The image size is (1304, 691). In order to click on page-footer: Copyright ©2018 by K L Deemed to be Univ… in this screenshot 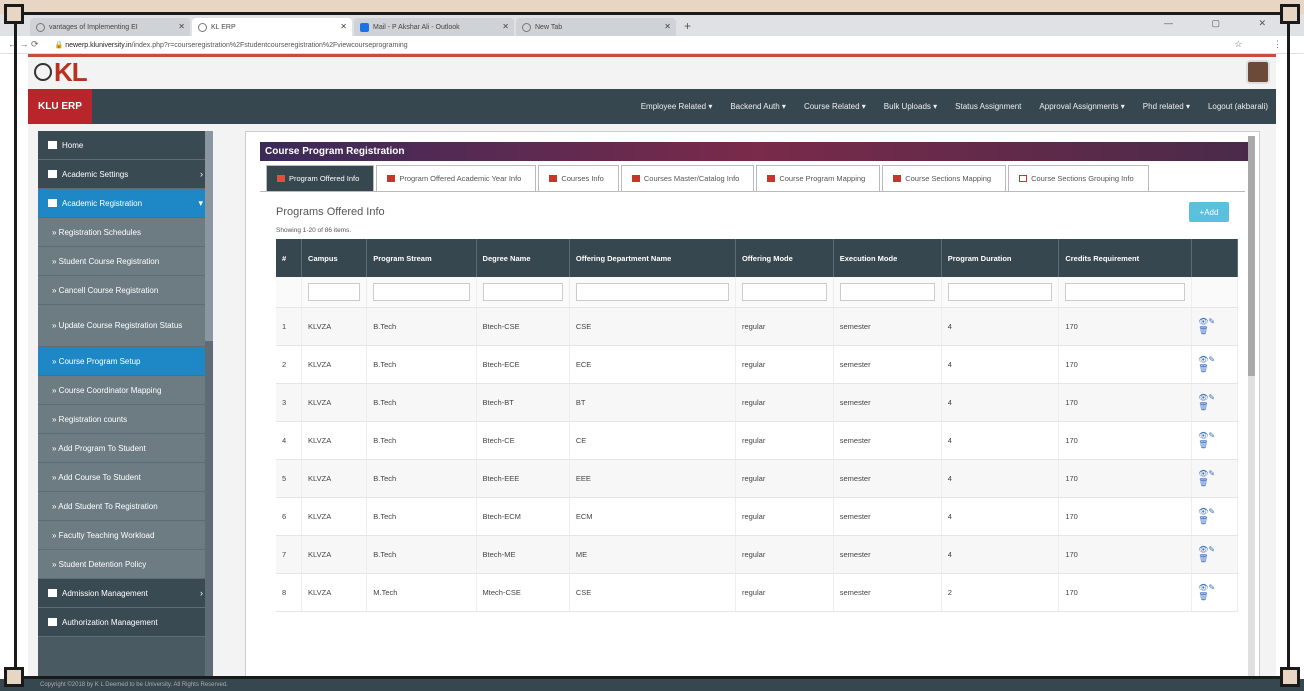, I will do `click(652, 685)`.